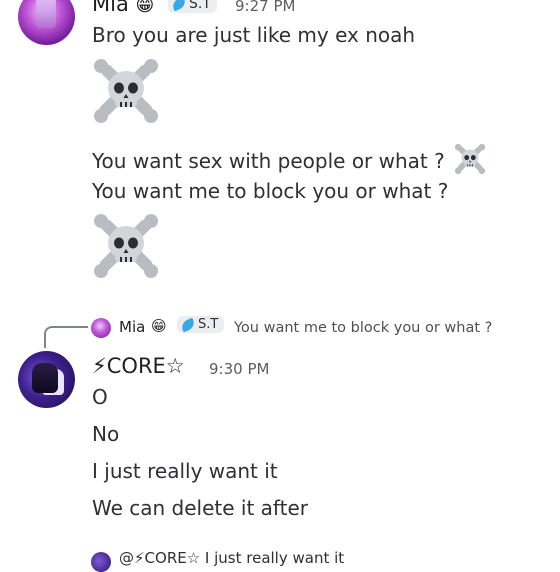 The width and height of the screenshot is (560, 572). I want to click on reply-author-name: Mia, so click(132, 327).